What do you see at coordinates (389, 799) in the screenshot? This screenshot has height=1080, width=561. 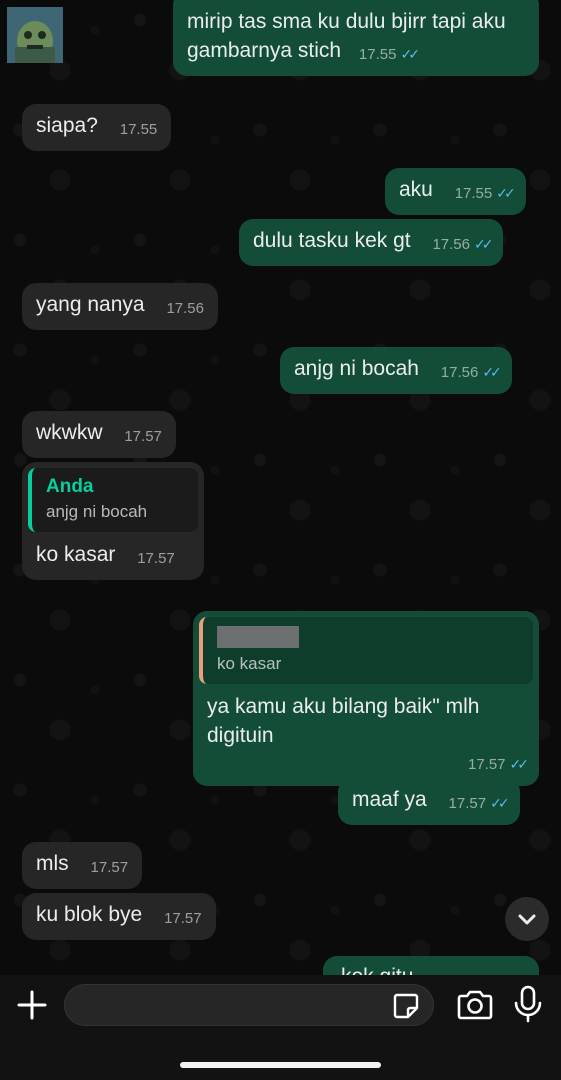 I see `message-text: maaf ya` at bounding box center [389, 799].